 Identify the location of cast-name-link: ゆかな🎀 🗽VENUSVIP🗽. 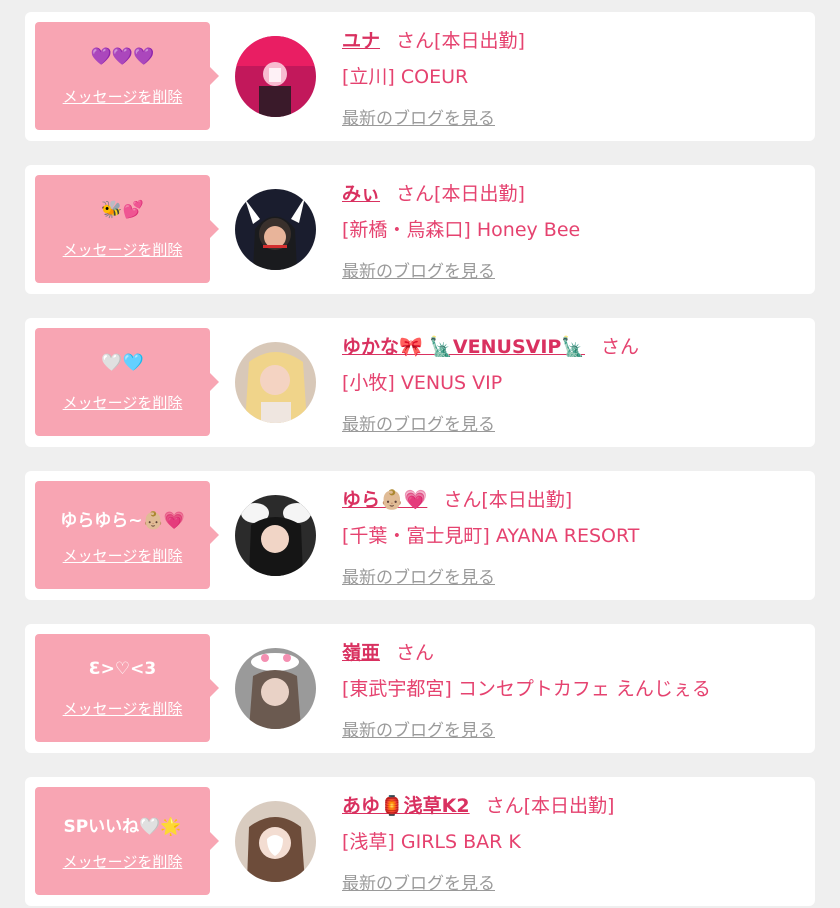
(463, 347).